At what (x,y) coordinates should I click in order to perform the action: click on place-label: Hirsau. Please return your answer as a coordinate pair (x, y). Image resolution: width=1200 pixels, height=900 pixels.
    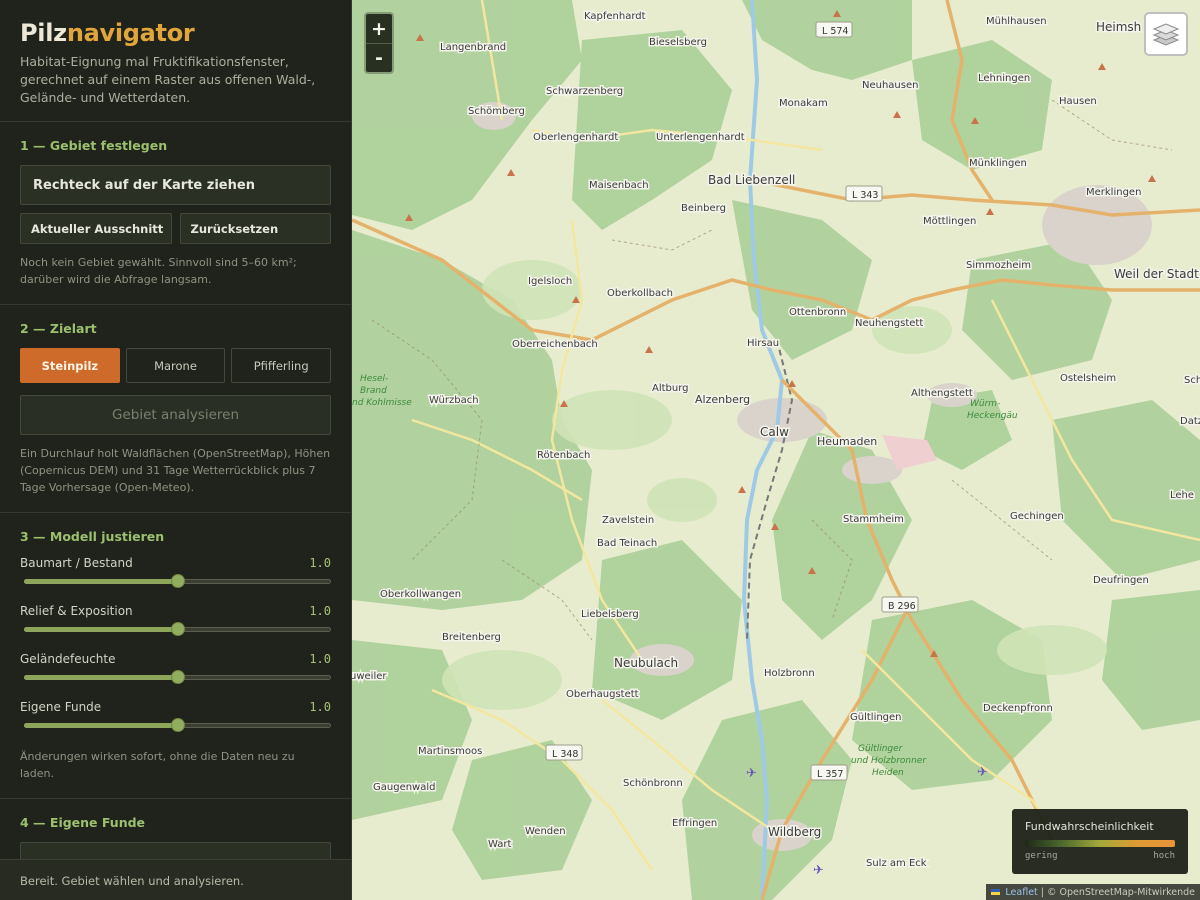
    Looking at the image, I should click on (763, 343).